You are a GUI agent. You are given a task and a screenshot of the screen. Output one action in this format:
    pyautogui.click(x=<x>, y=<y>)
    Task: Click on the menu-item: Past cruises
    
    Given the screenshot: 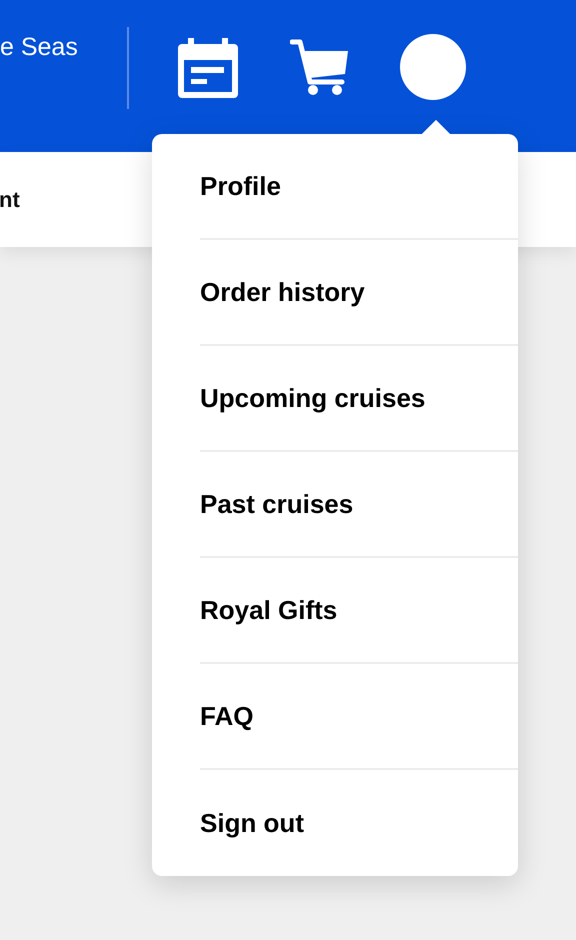 What is the action you would take?
    pyautogui.click(x=277, y=504)
    